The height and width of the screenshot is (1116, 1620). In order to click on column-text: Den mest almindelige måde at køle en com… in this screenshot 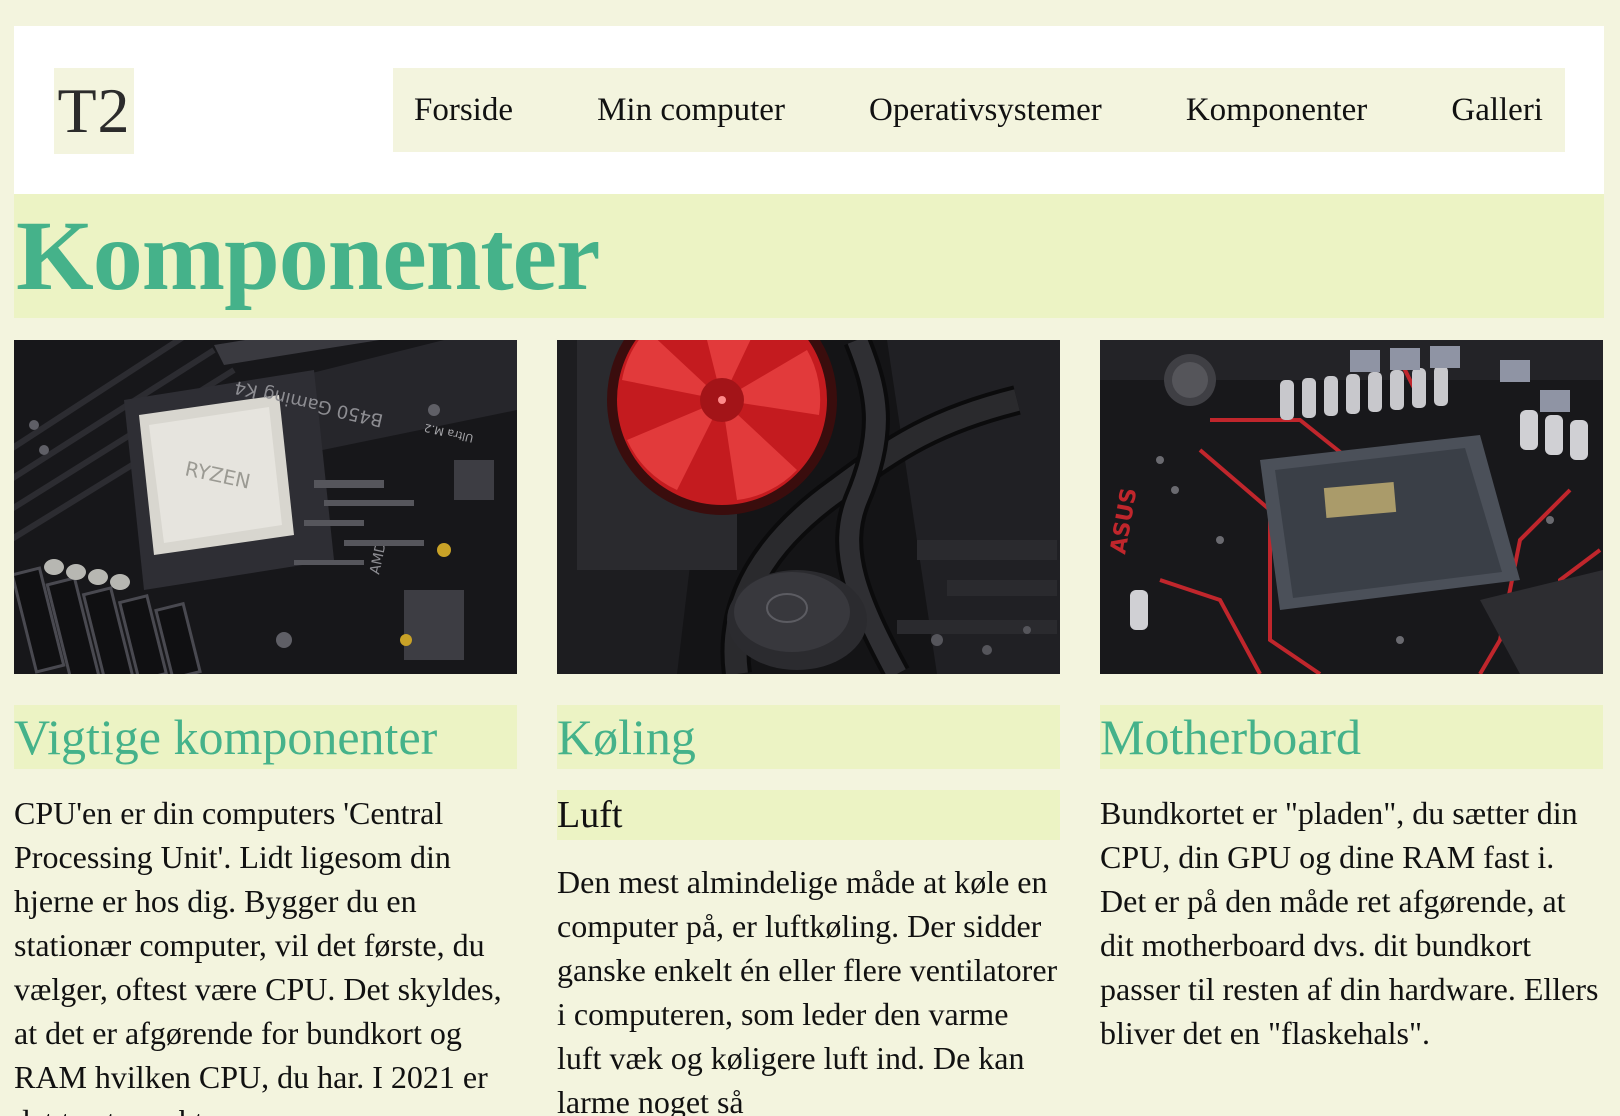, I will do `click(807, 990)`.